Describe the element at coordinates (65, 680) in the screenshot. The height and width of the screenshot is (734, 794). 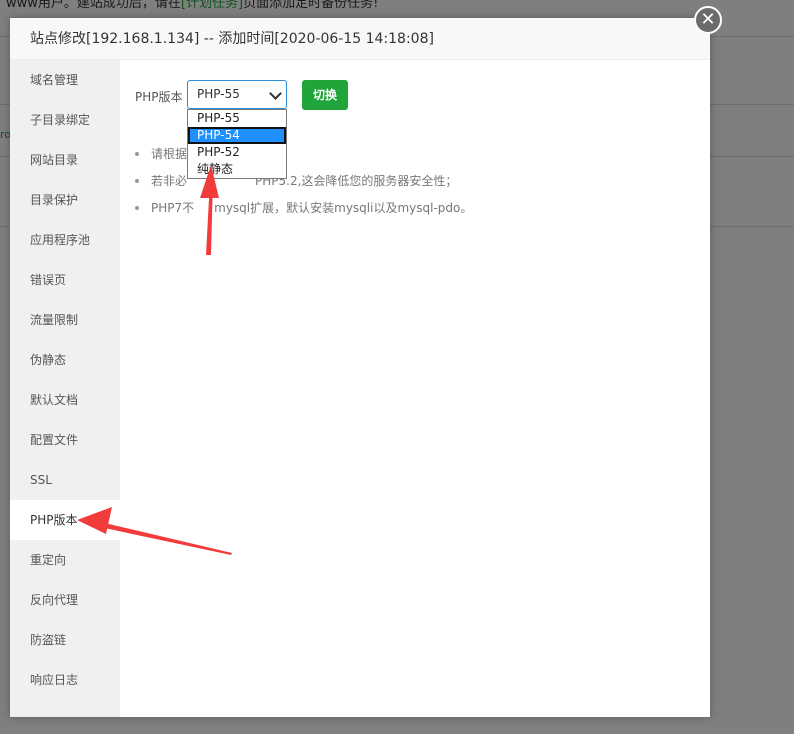
I see `sidebar-item-response-log: 响应日志` at that location.